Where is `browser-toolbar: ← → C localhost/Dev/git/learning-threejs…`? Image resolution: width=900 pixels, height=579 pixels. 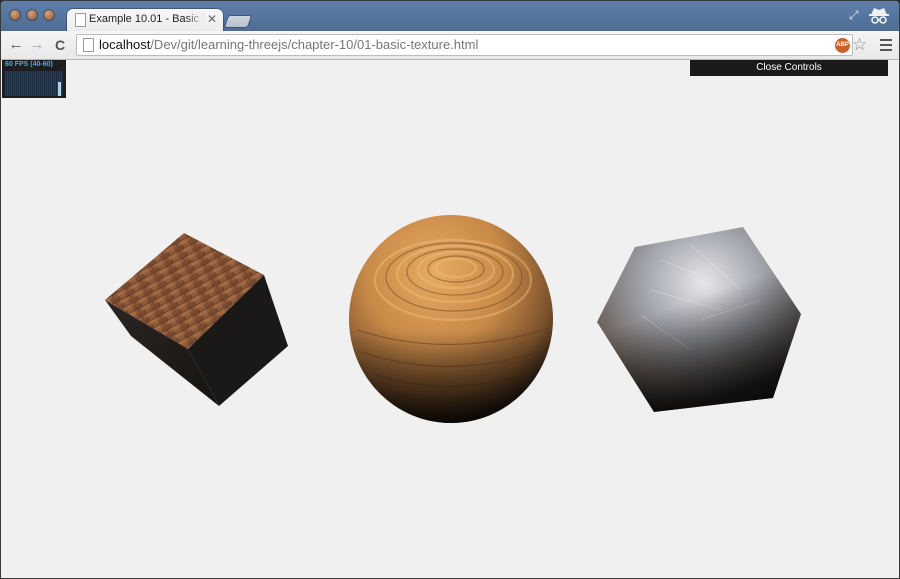 browser-toolbar: ← → C localhost/Dev/git/learning-threejs… is located at coordinates (450, 45).